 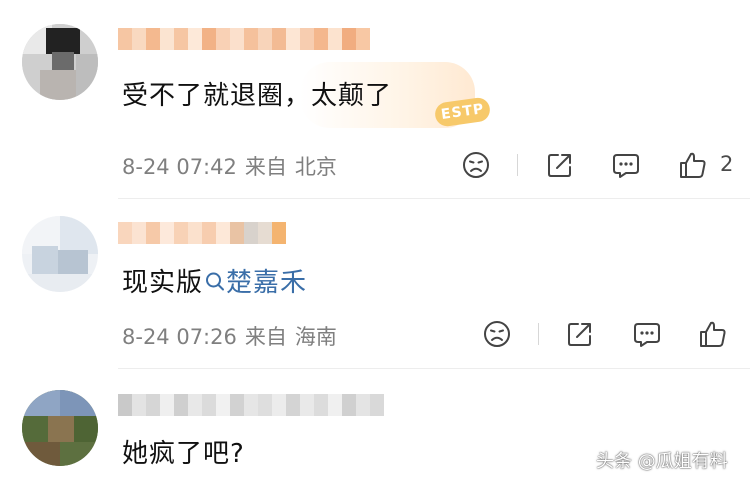 I want to click on comment-text: 她疯了吧?, so click(x=183, y=454).